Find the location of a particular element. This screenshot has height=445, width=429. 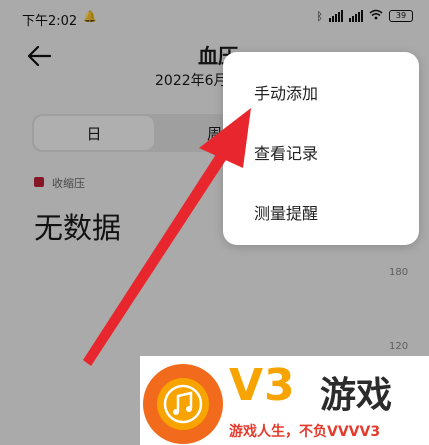

watermark-logo-text: V3 is located at coordinates (262, 385).